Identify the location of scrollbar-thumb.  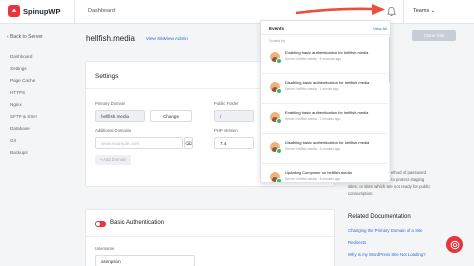
(389, 60).